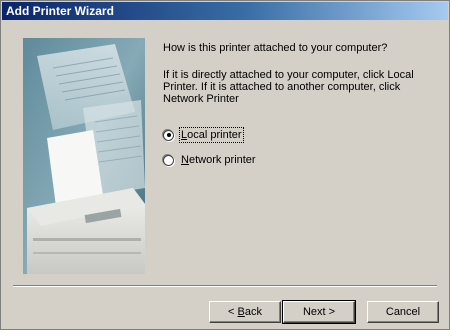  I want to click on local-printer-radio, so click(168, 135).